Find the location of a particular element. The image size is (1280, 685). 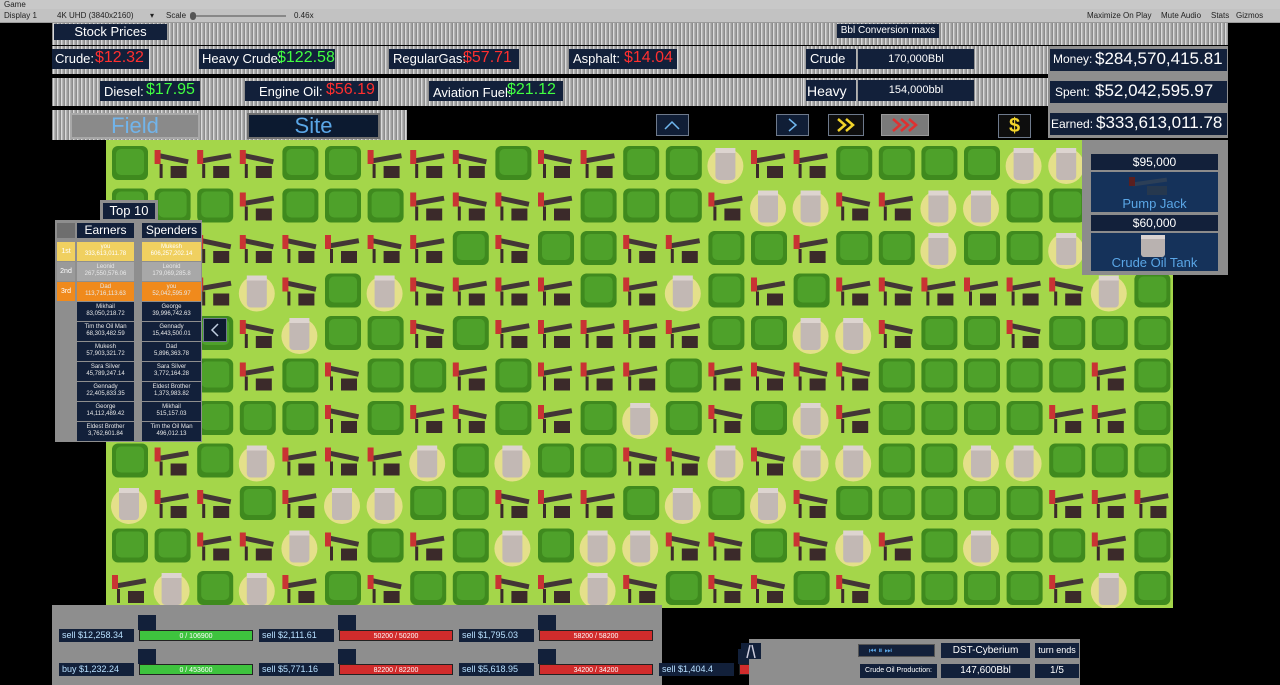

maximize-on-play-button: Maximize On Play is located at coordinates (1119, 16).